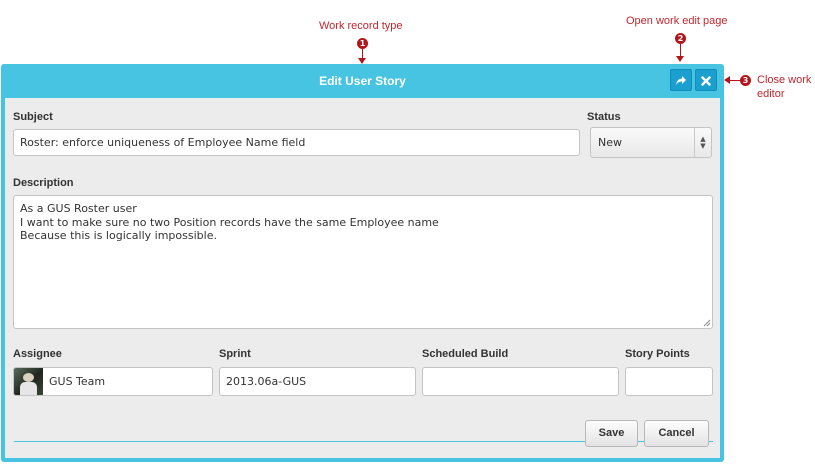  I want to click on callout-close-work-editor-line2: editor, so click(771, 94).